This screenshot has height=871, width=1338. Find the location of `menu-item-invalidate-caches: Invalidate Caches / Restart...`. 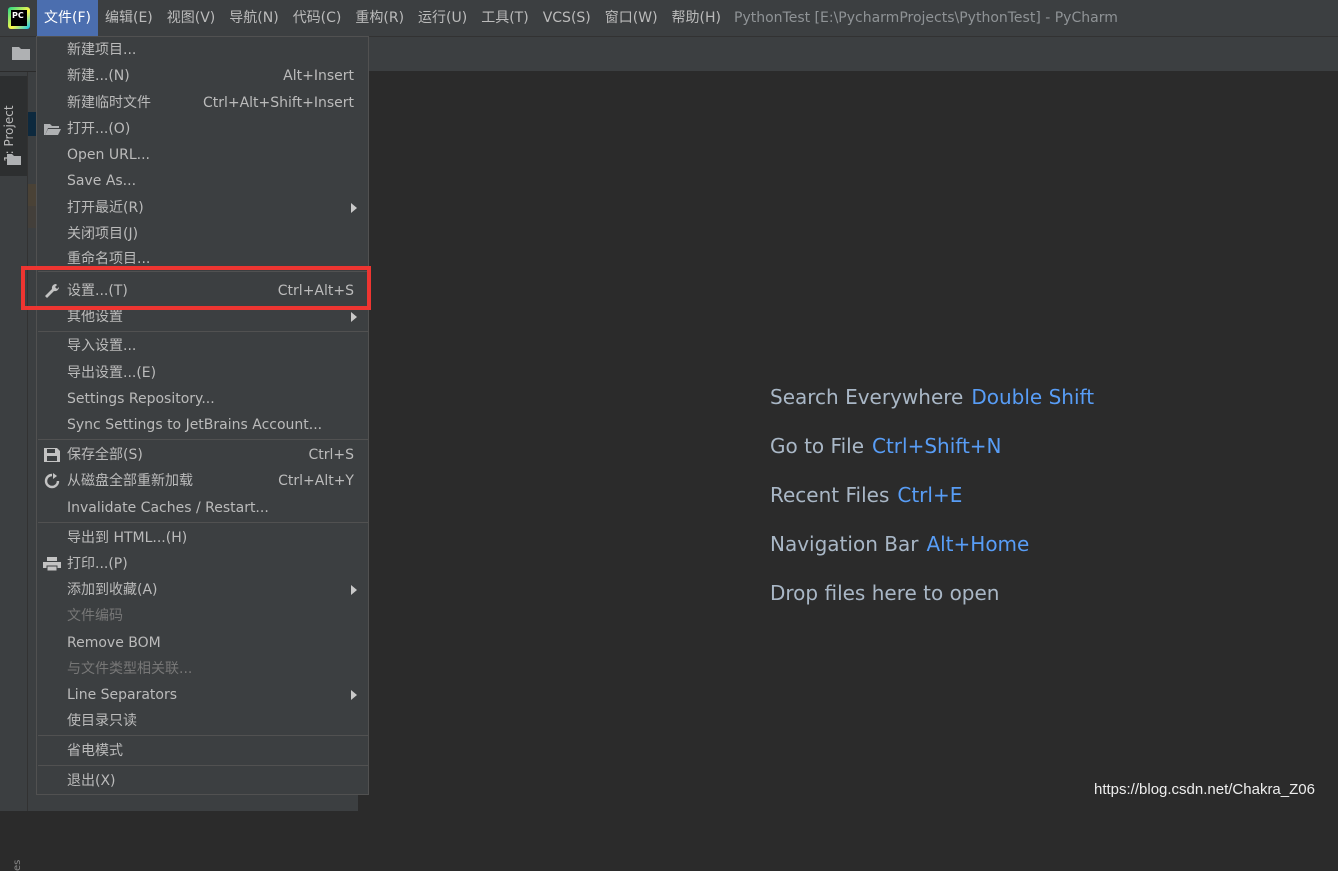

menu-item-invalidate-caches: Invalidate Caches / Restart... is located at coordinates (202, 508).